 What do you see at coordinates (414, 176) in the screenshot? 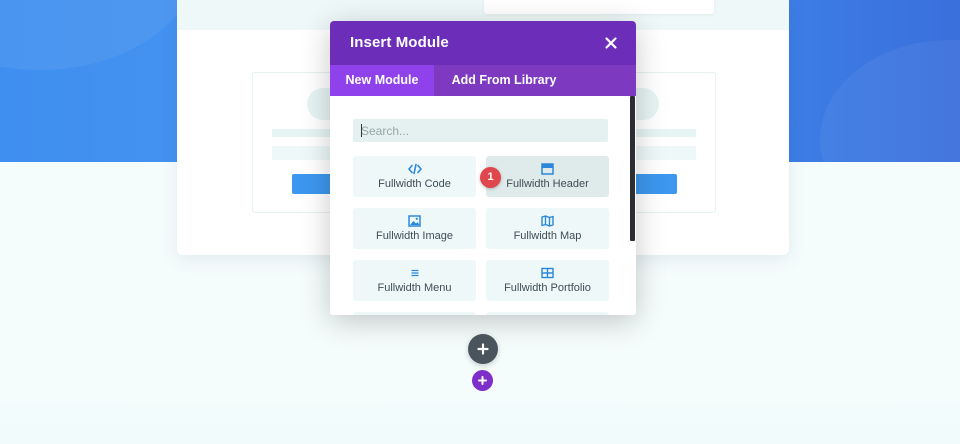
I see `module-fullwidth-code: Fullwidth Code` at bounding box center [414, 176].